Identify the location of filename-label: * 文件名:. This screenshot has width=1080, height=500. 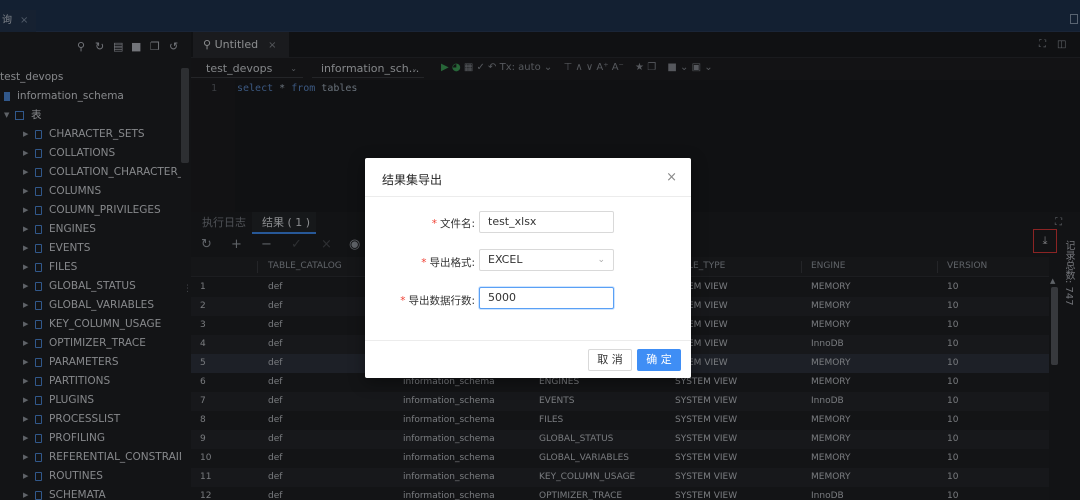
(453, 224).